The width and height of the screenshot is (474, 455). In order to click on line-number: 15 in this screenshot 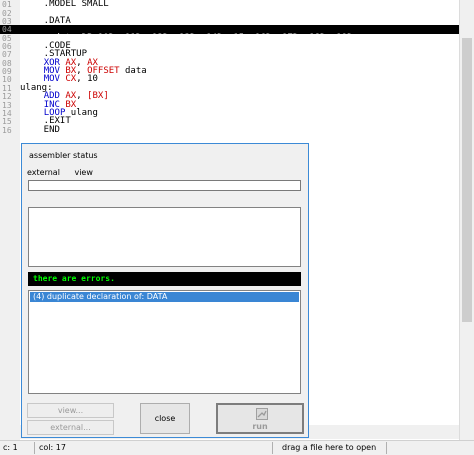, I will do `click(7, 121)`.